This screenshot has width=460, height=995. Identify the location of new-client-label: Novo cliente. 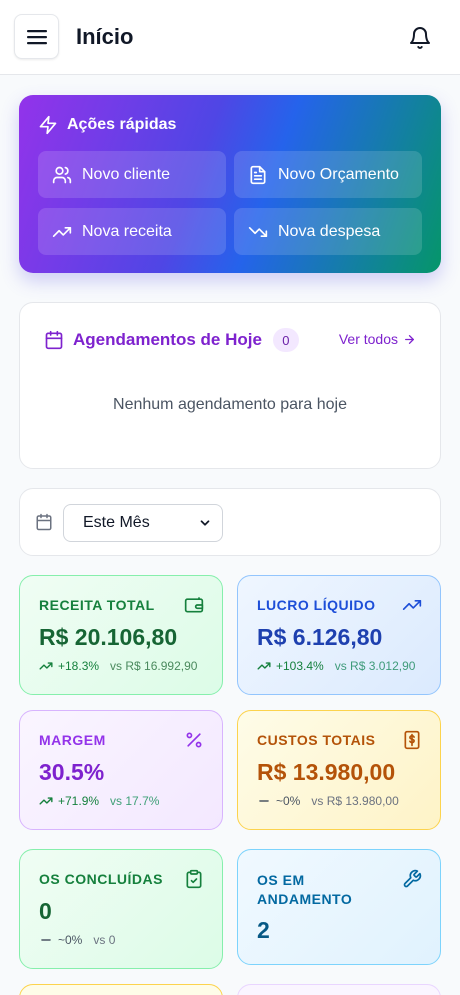
(126, 174).